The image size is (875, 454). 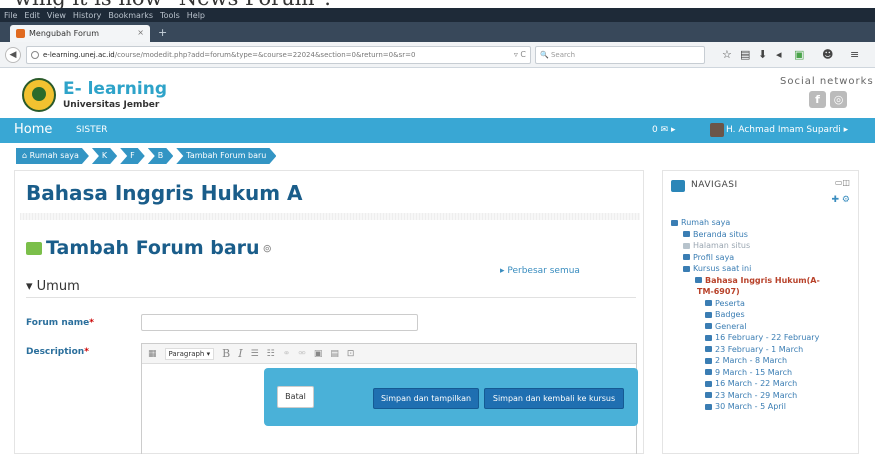 What do you see at coordinates (132, 156) in the screenshot?
I see `breadcrumb-item: F` at bounding box center [132, 156].